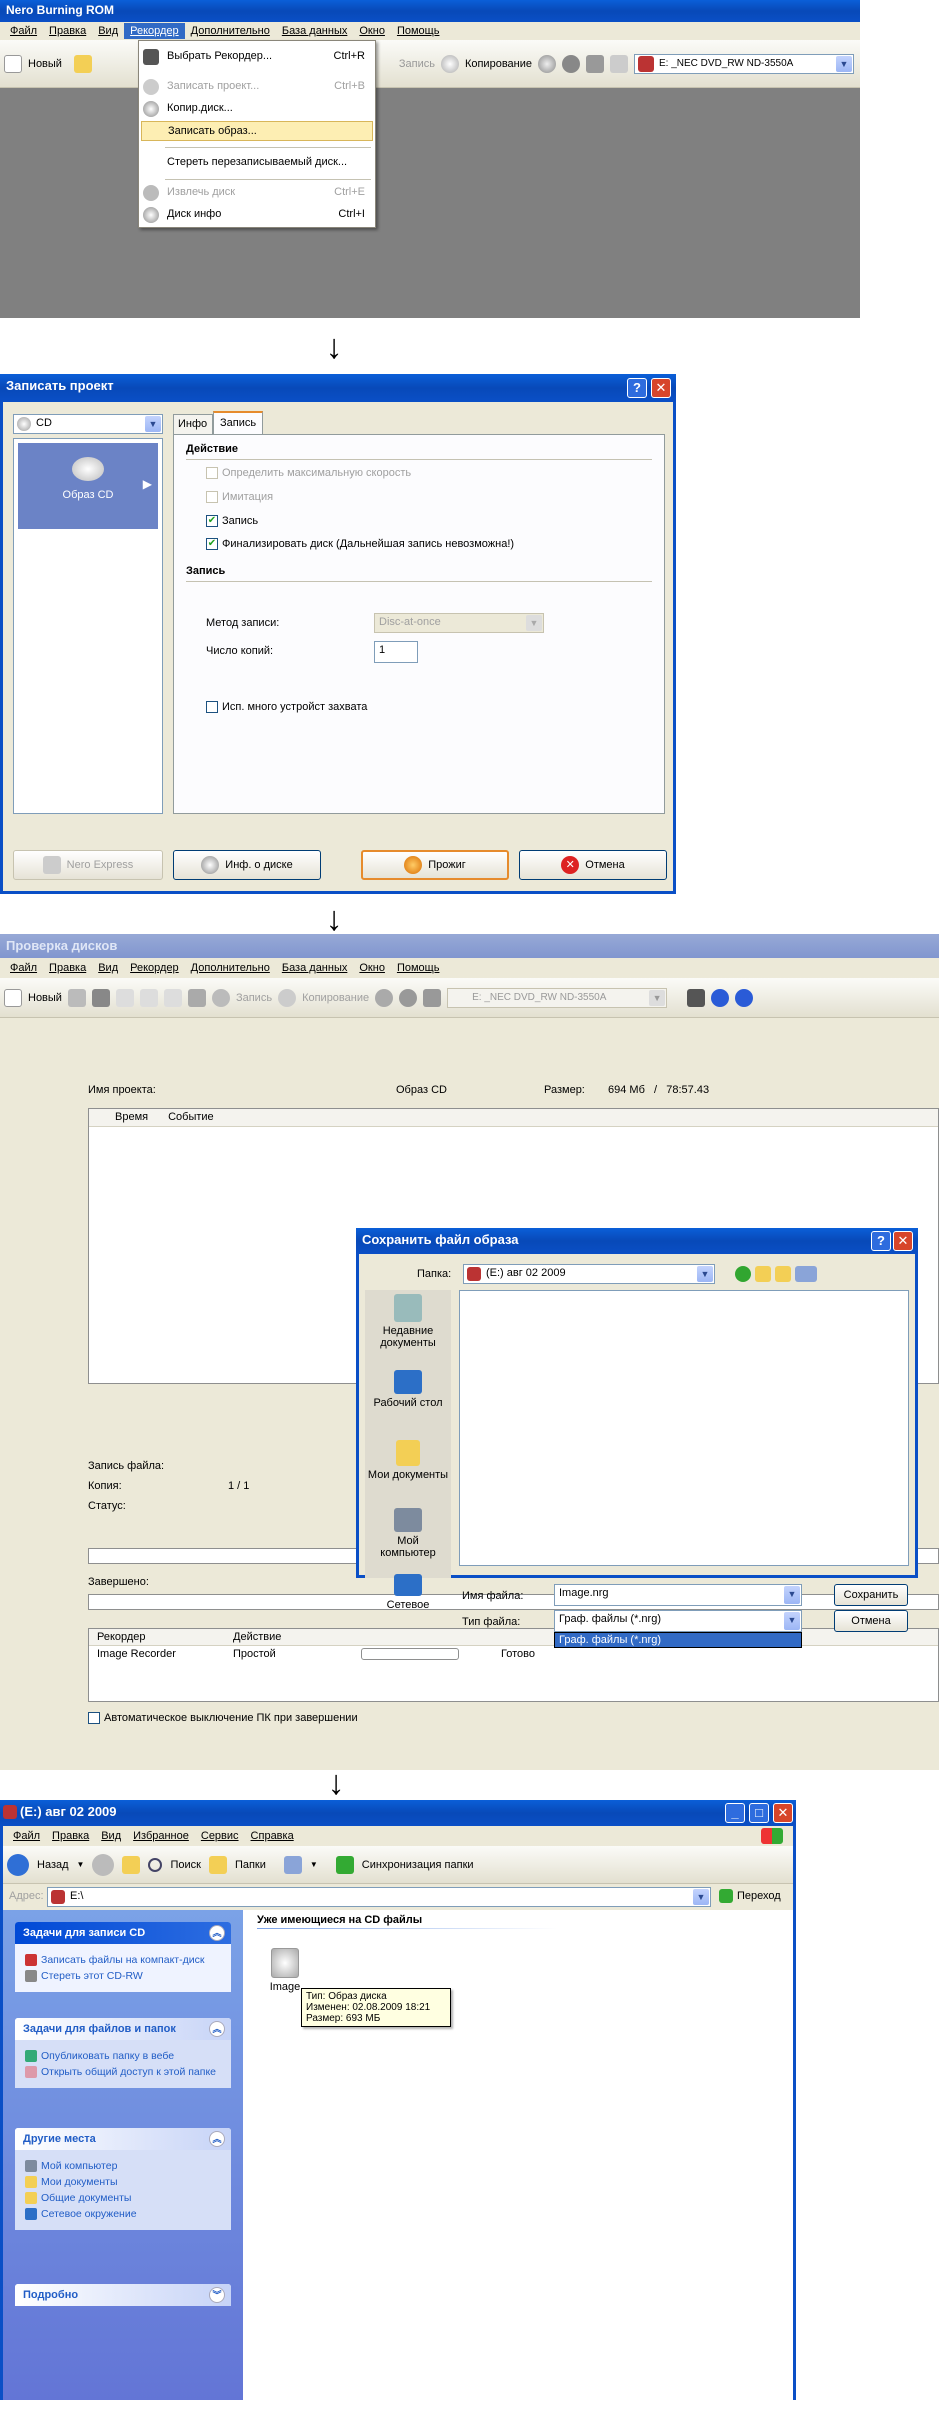  What do you see at coordinates (589, 1274) in the screenshot?
I see `folder-select: (E:) авг 02 2009 ▼` at bounding box center [589, 1274].